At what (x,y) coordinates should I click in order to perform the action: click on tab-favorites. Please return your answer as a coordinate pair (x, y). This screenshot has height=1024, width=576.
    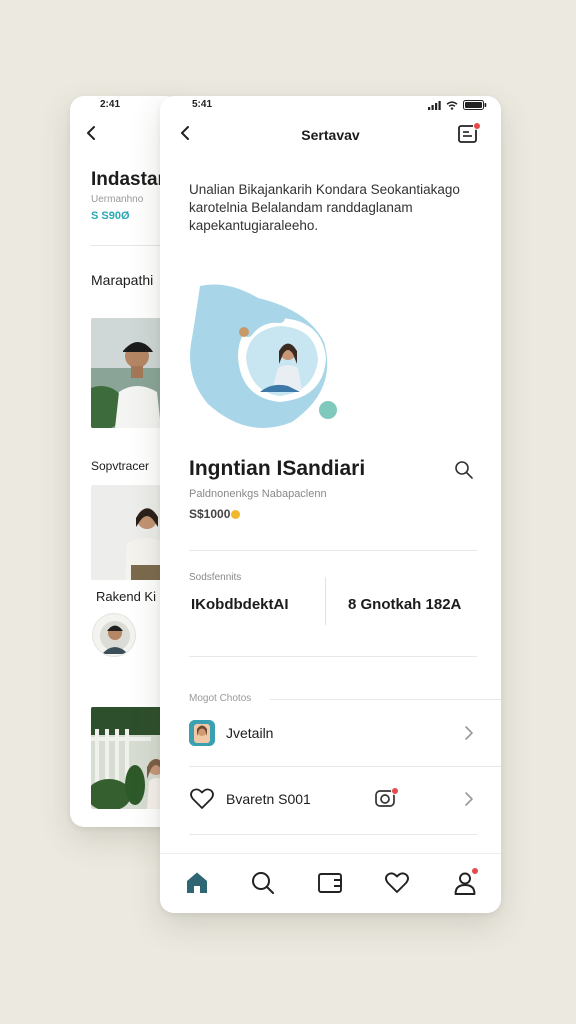
    Looking at the image, I should click on (397, 883).